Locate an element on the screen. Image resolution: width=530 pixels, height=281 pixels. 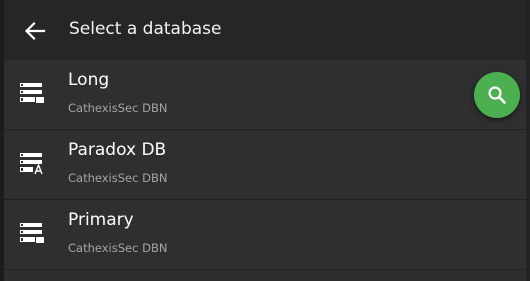
database-server-a-icon is located at coordinates (31, 164).